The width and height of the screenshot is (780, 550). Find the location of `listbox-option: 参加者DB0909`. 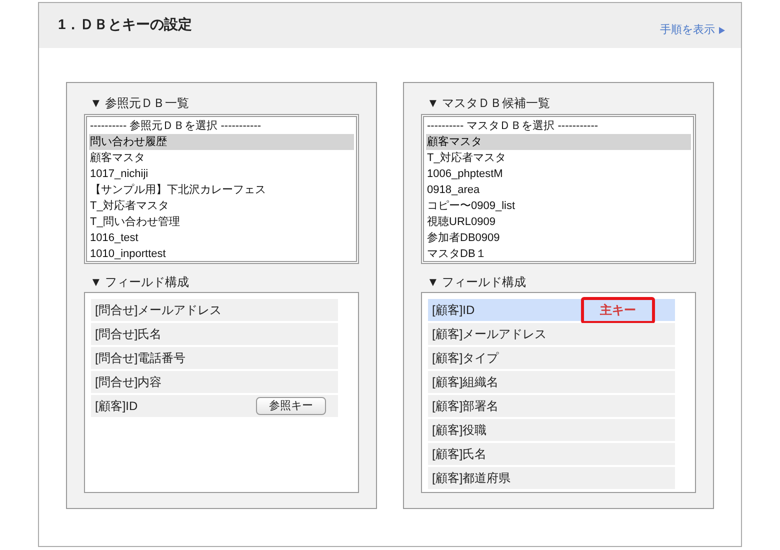

listbox-option: 参加者DB0909 is located at coordinates (558, 238).